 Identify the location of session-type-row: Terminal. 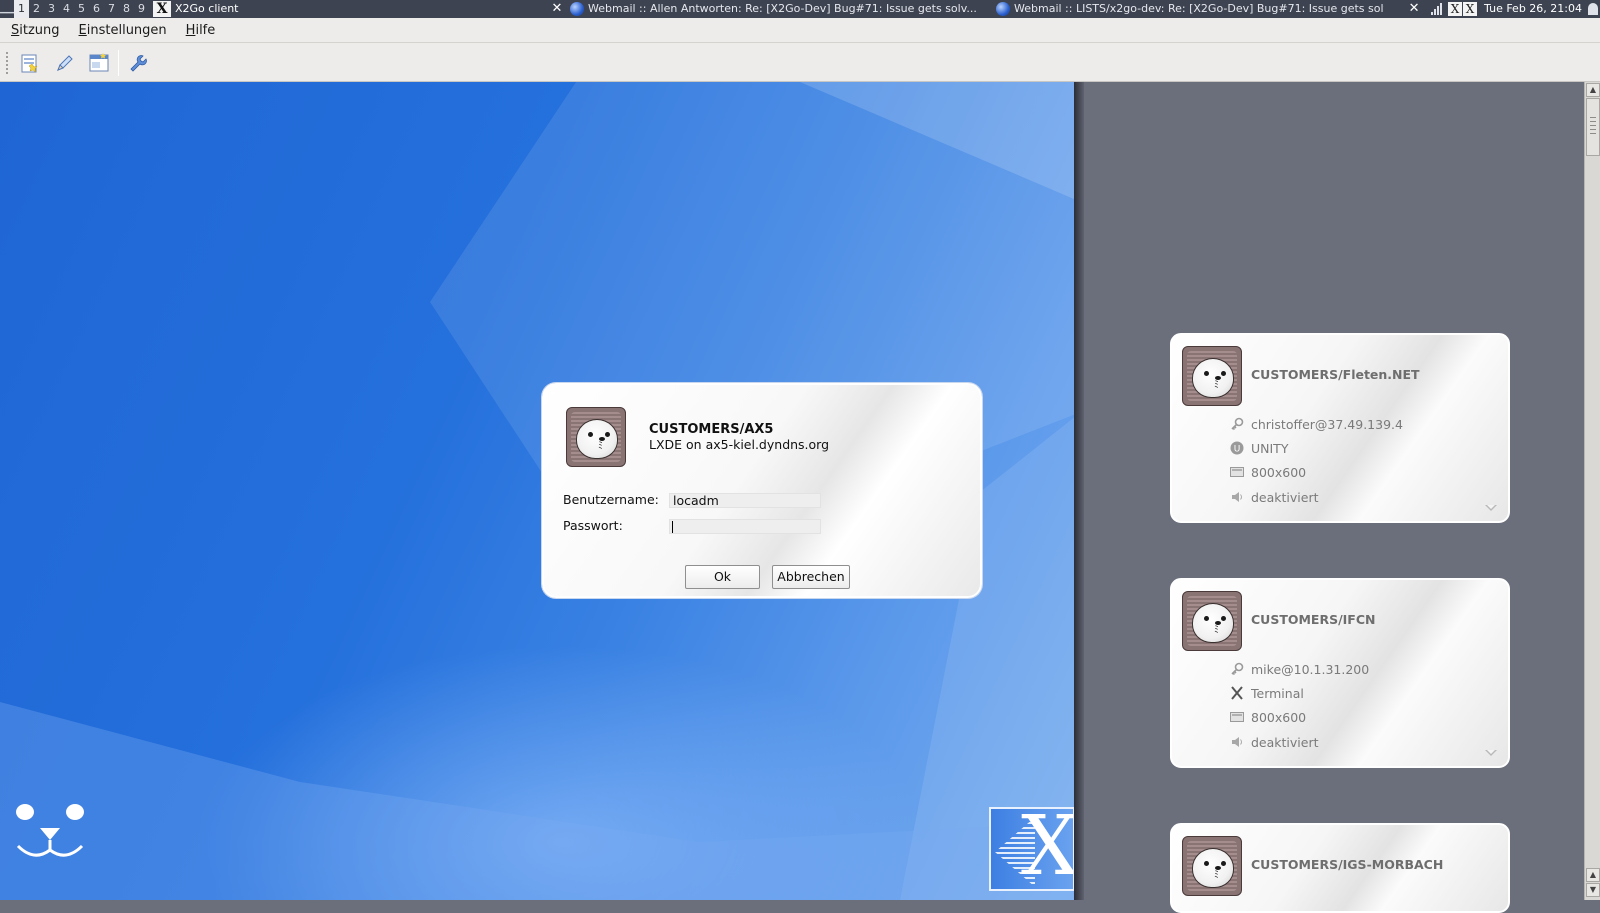
(1266, 693).